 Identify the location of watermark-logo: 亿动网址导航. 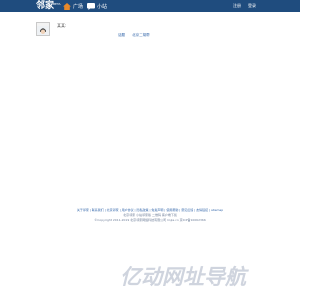
(183, 277).